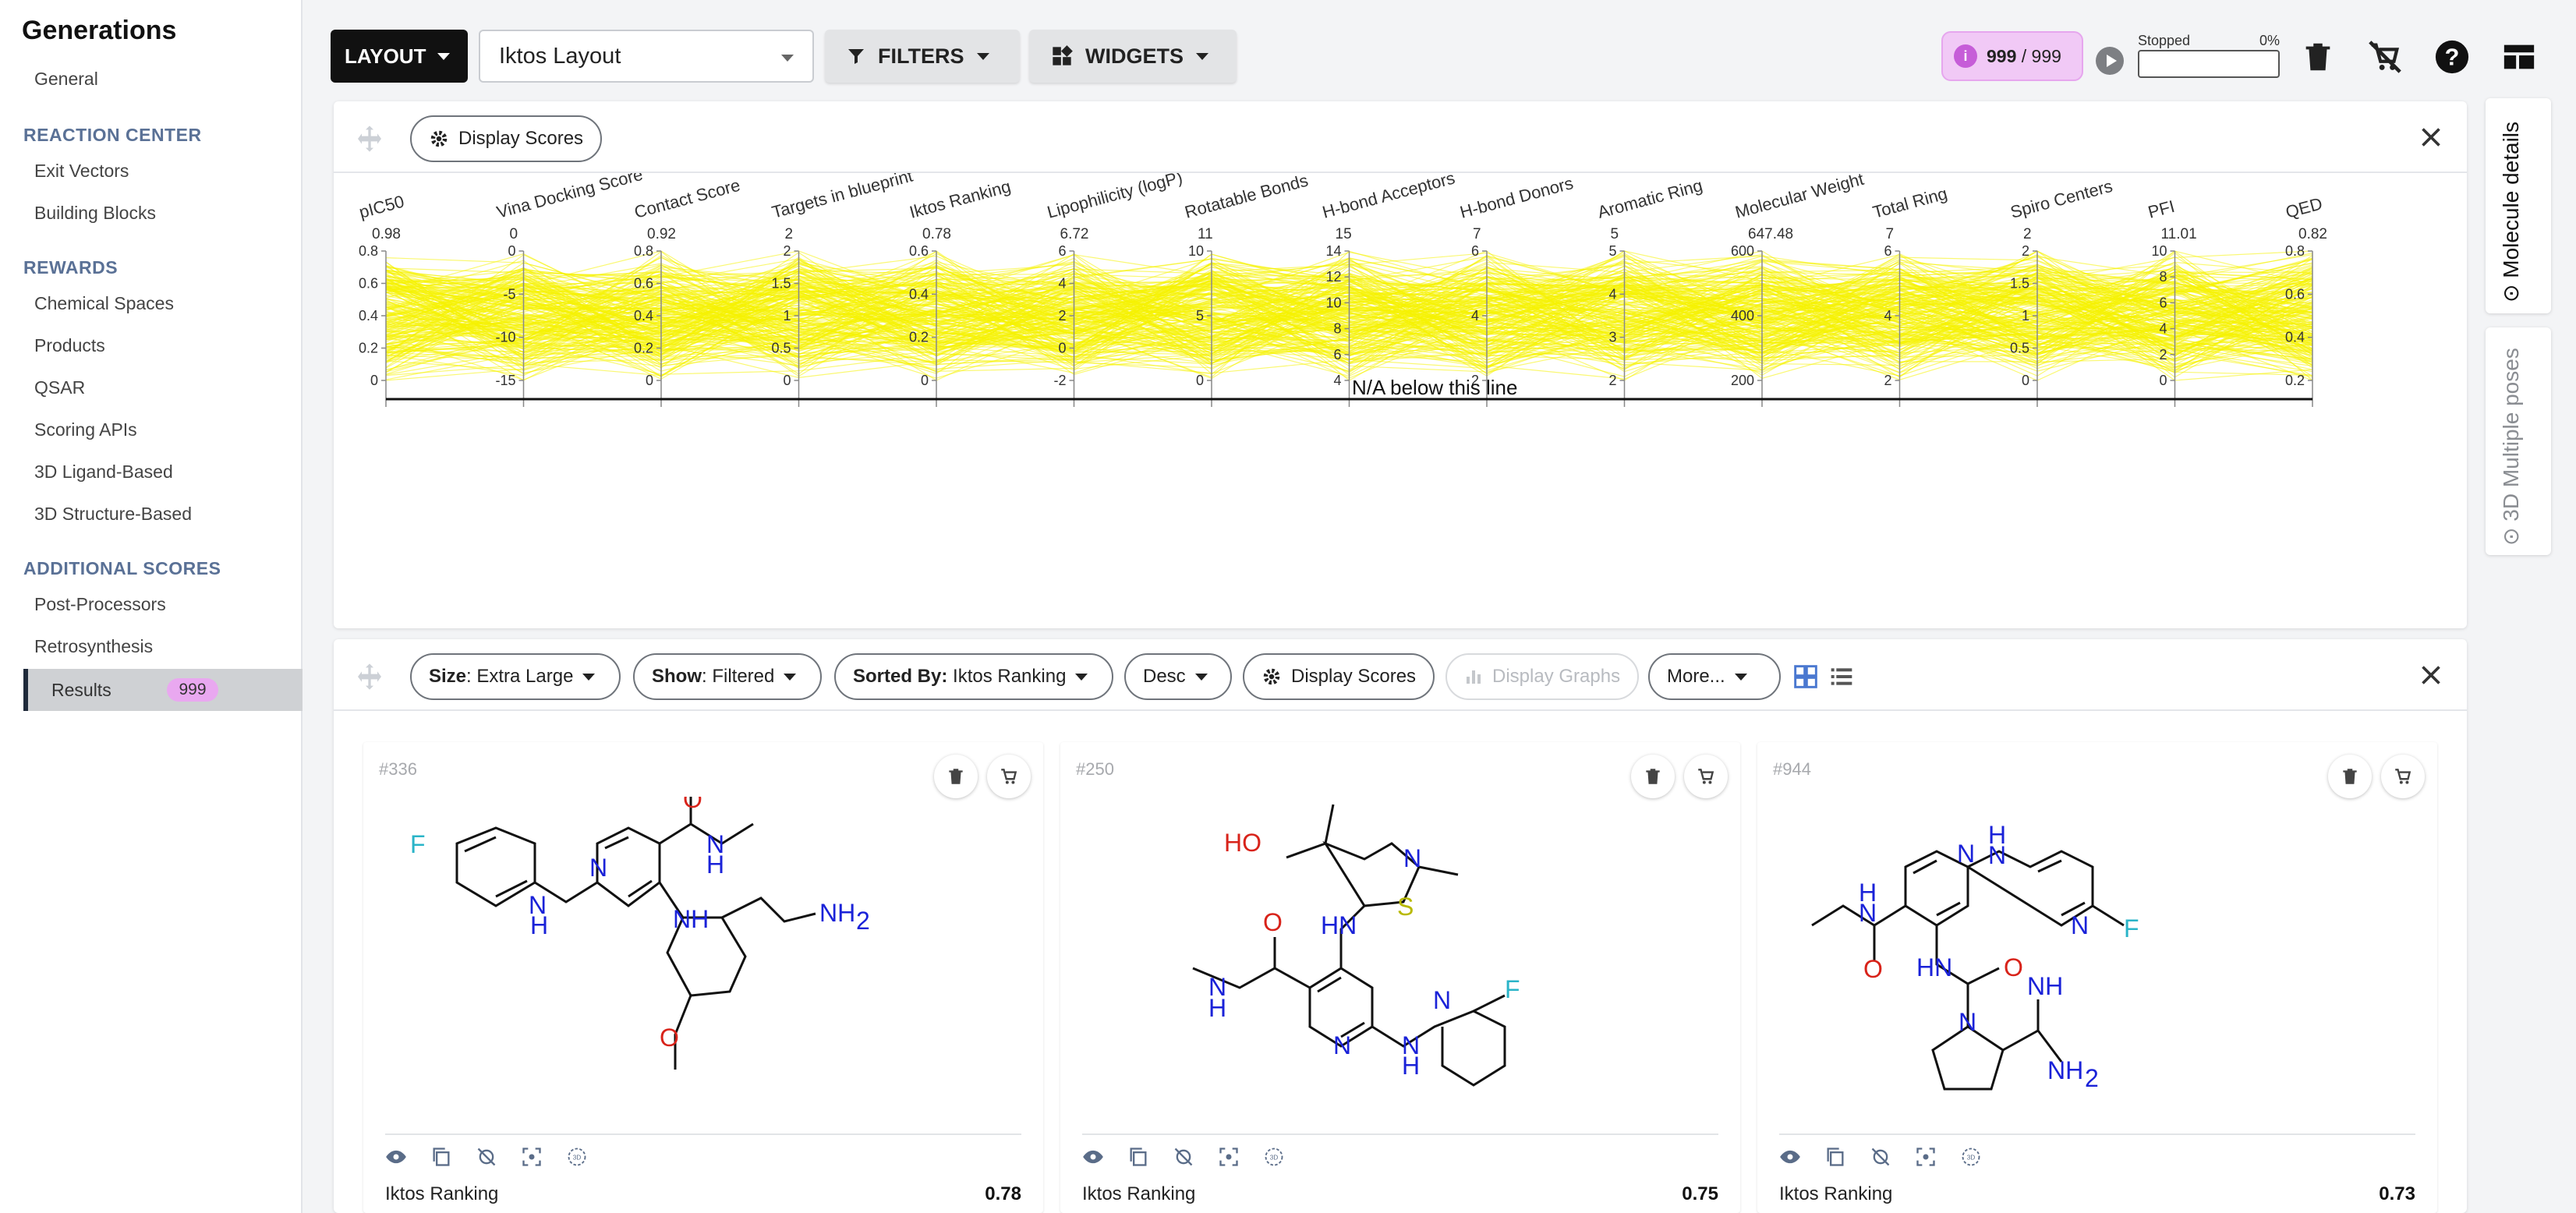 This screenshot has width=2576, height=1213. I want to click on axis-max-label: 0.82, so click(2312, 234).